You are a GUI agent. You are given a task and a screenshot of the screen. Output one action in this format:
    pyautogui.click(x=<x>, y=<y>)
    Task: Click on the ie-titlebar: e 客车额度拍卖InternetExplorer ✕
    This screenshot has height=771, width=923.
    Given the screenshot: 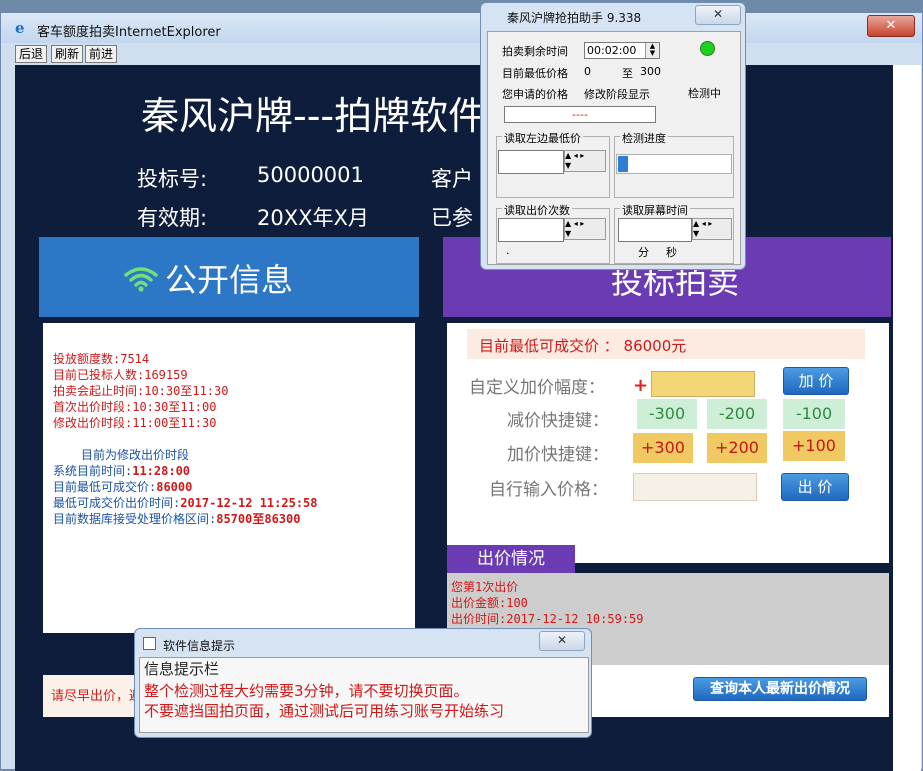 What is the action you would take?
    pyautogui.click(x=461, y=28)
    